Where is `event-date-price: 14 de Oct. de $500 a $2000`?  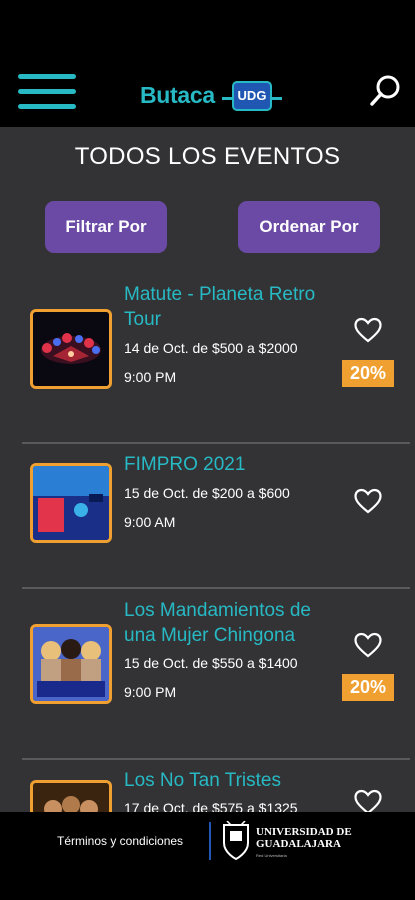
event-date-price: 14 de Oct. de $500 a $2000 is located at coordinates (211, 348).